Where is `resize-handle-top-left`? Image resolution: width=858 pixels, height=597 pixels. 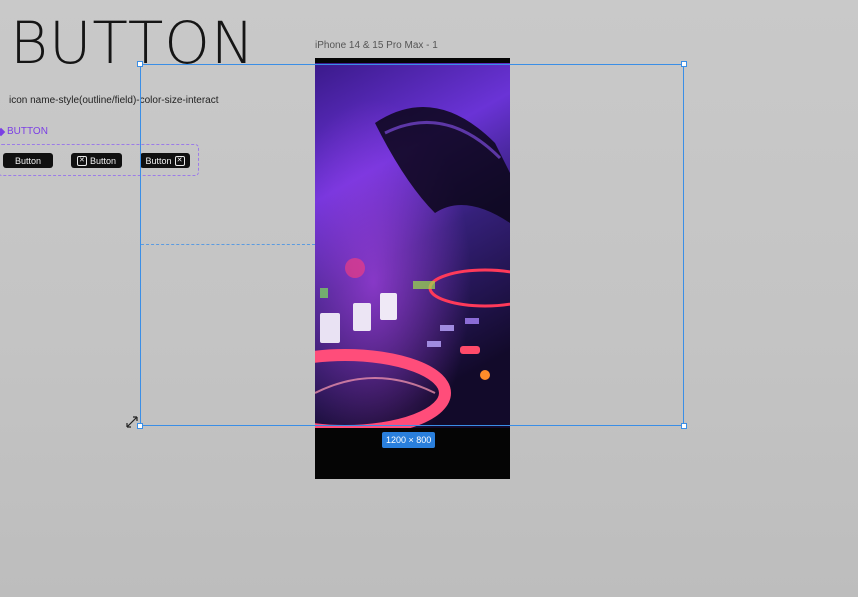
resize-handle-top-left is located at coordinates (140, 64).